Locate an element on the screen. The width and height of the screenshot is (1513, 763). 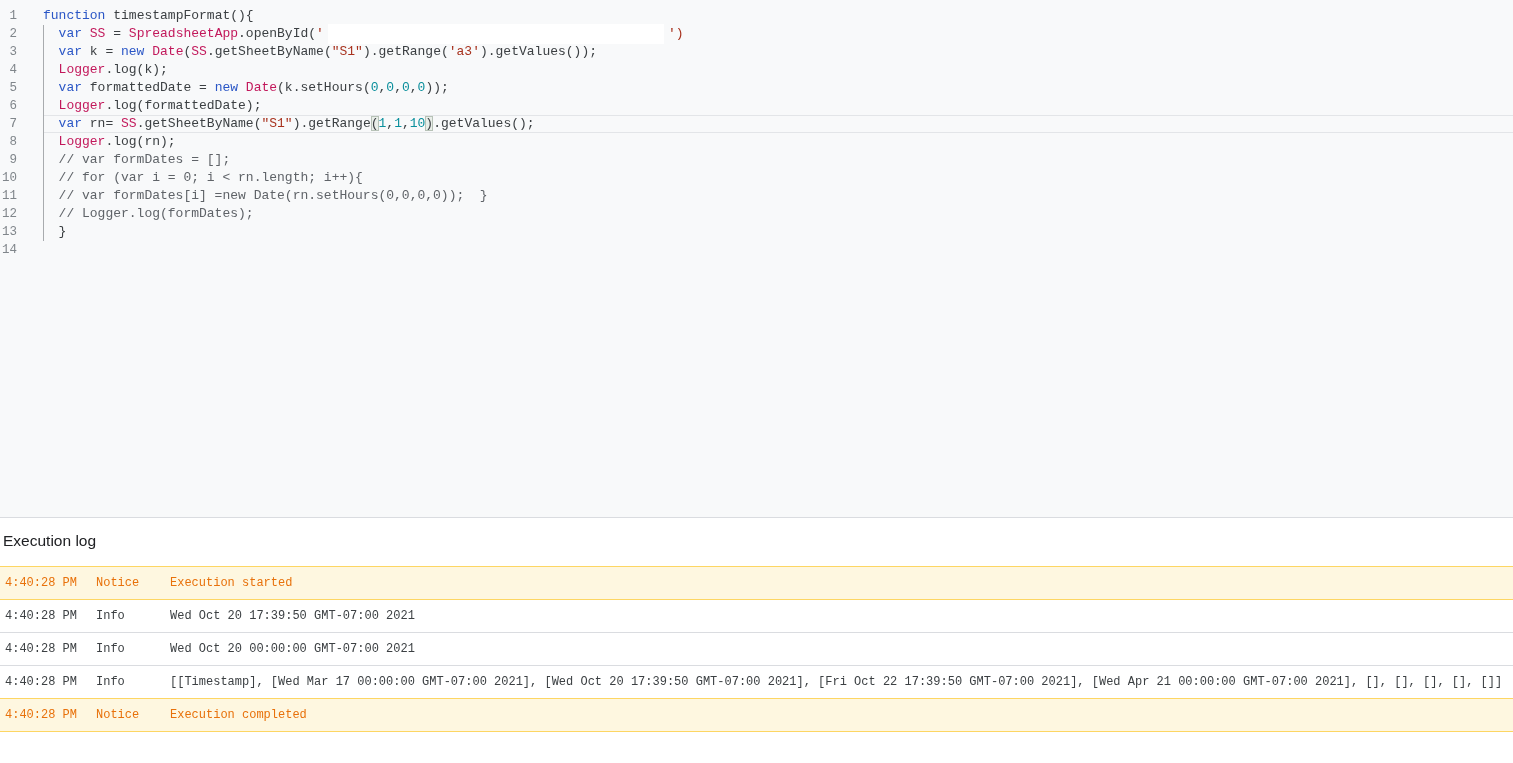
code-line: var k = new Date(SS.getSheetByName("S1").getRange('a3').getValues()); is located at coordinates (327, 52).